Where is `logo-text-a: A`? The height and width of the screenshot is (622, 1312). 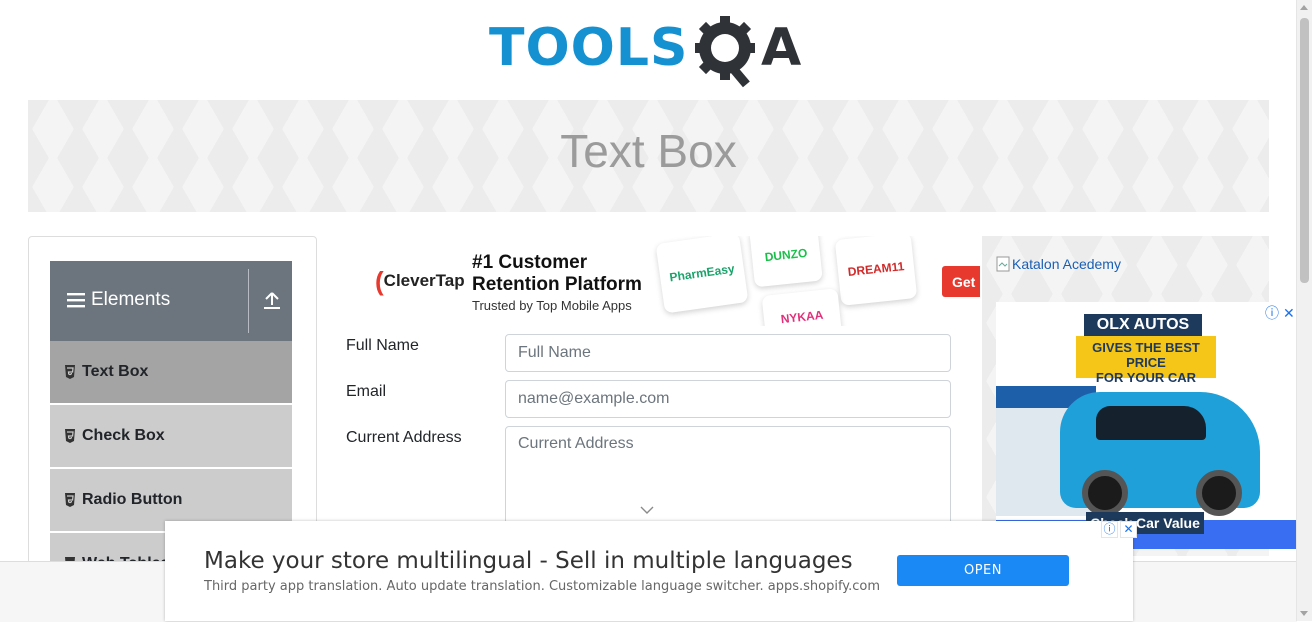
logo-text-a: A is located at coordinates (781, 48).